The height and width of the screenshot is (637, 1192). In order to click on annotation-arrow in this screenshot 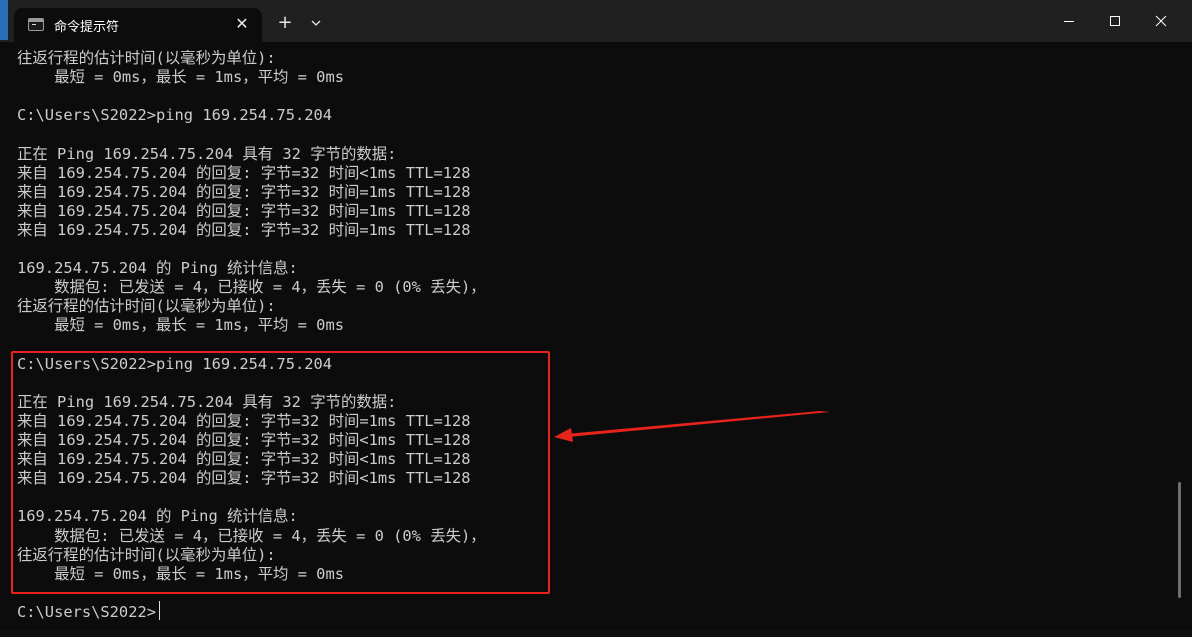, I will do `click(692, 426)`.